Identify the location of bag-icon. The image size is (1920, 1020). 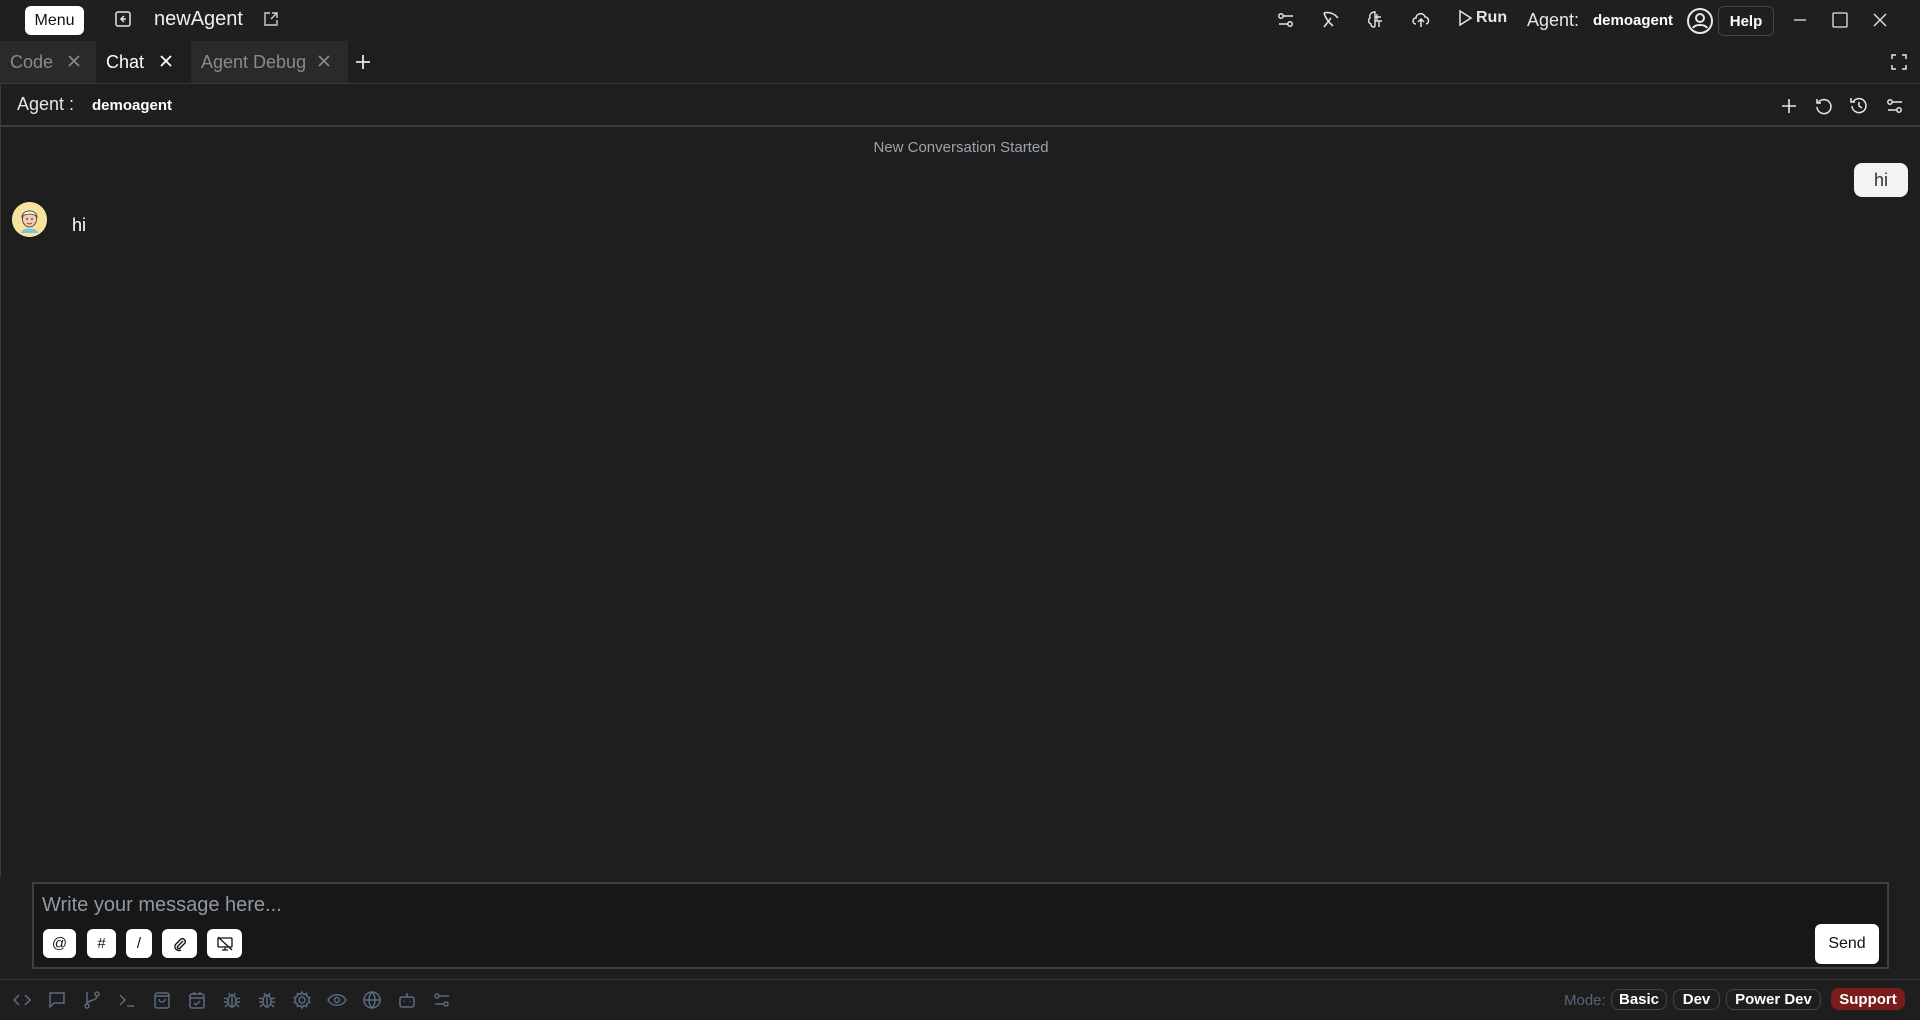
(162, 1000).